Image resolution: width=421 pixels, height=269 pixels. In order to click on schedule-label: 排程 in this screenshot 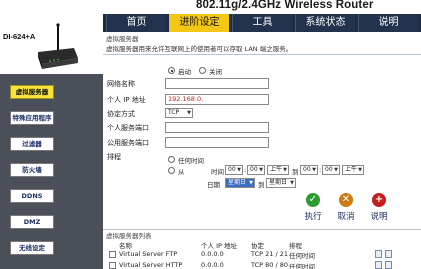, I will do `click(114, 157)`.